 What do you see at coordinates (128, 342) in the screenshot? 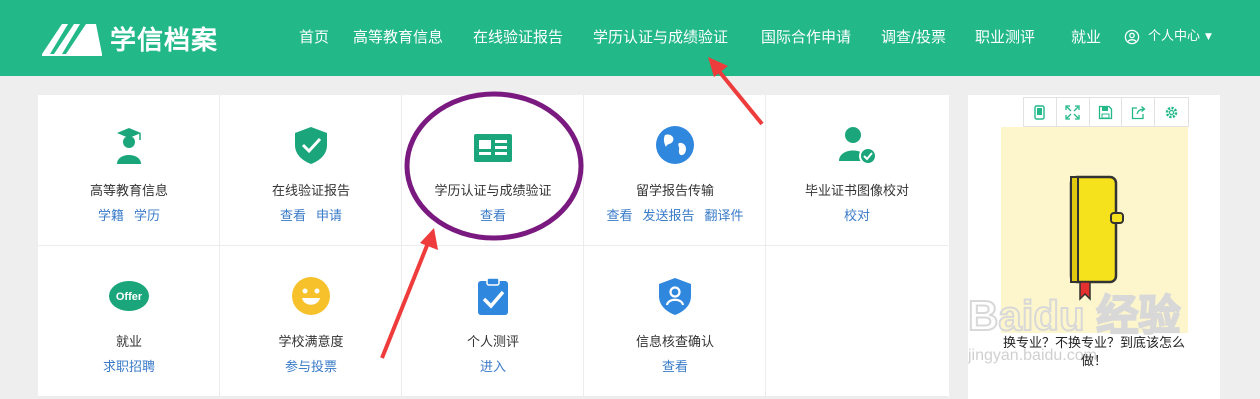
I see `service-title: 就业` at bounding box center [128, 342].